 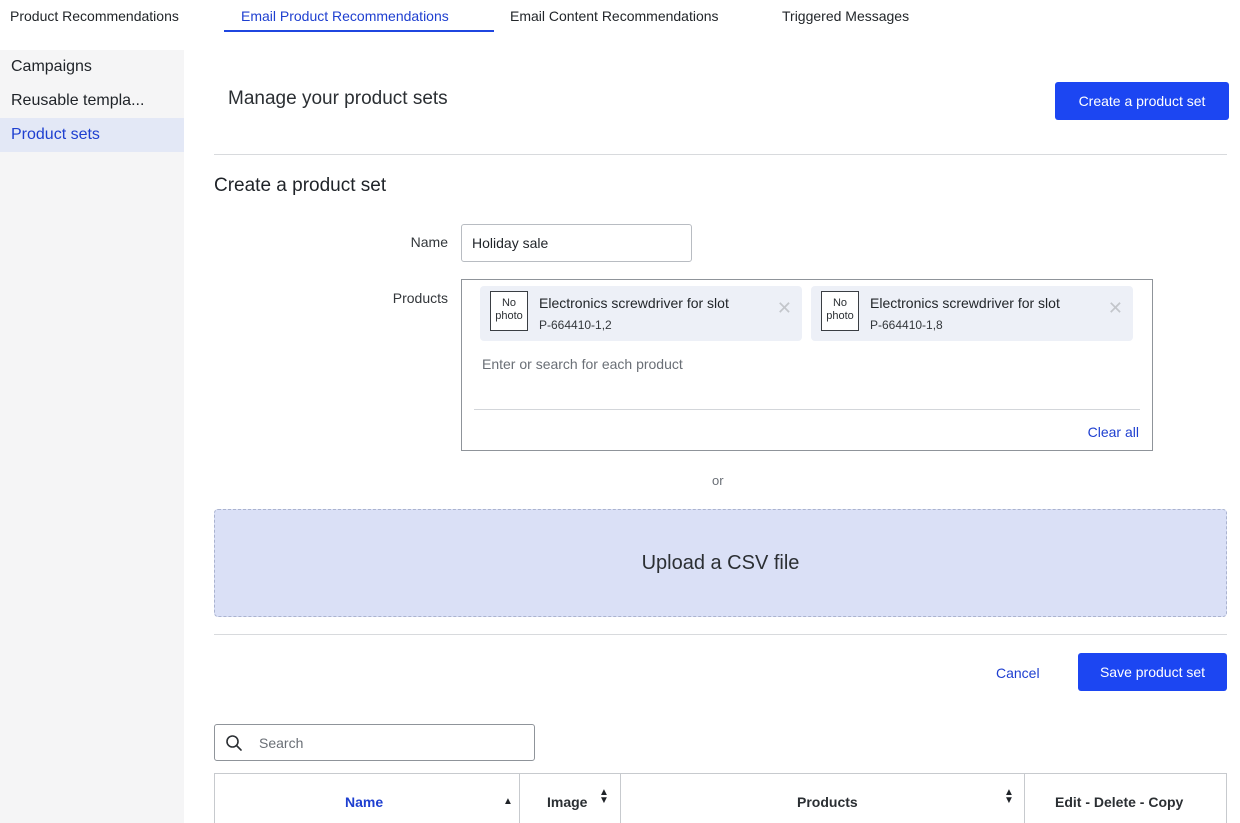 What do you see at coordinates (614, 16) in the screenshot?
I see `tab-email-content-recommendations: Email Content Recommendations` at bounding box center [614, 16].